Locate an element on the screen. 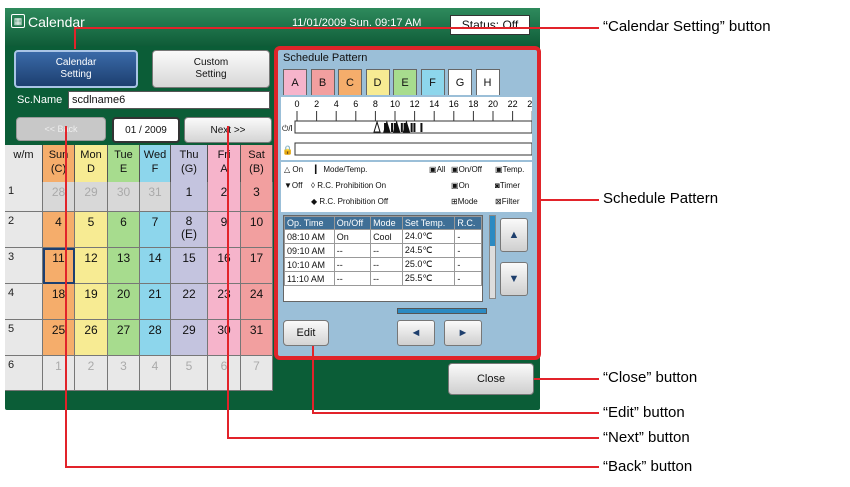  pattern-tab-h: H is located at coordinates (487, 82).